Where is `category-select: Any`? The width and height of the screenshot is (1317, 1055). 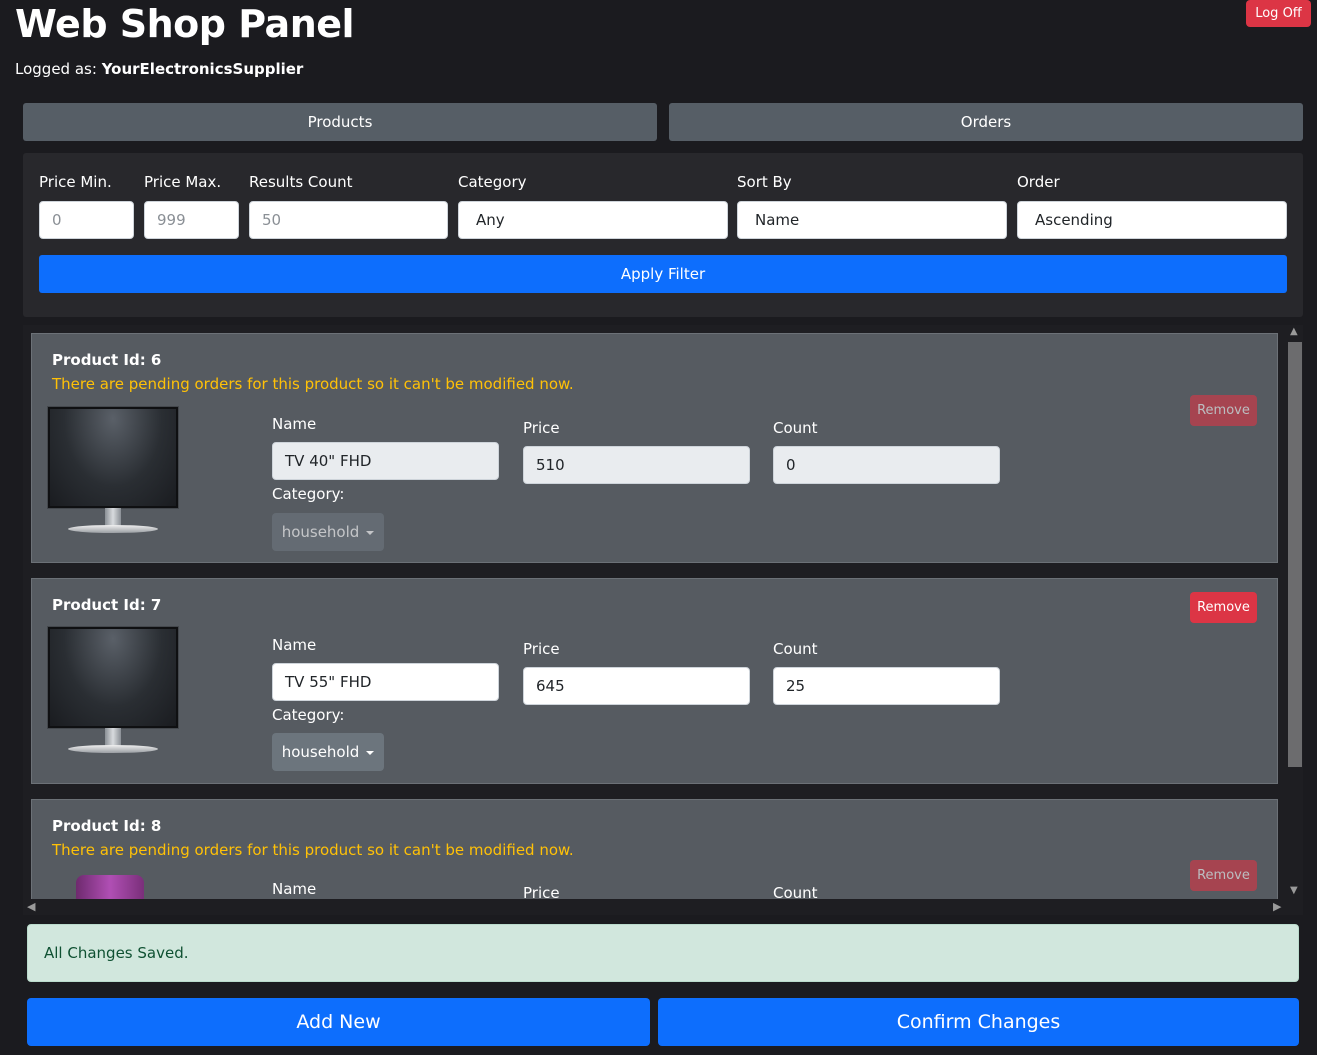
category-select: Any is located at coordinates (593, 220).